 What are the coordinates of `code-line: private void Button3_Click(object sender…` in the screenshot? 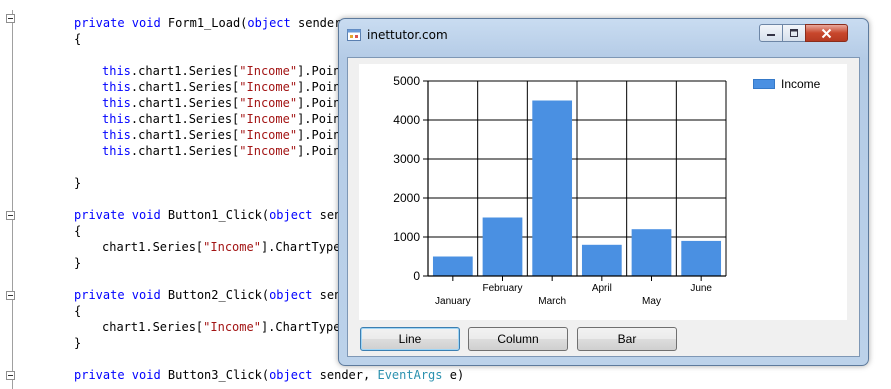 It's located at (269, 375).